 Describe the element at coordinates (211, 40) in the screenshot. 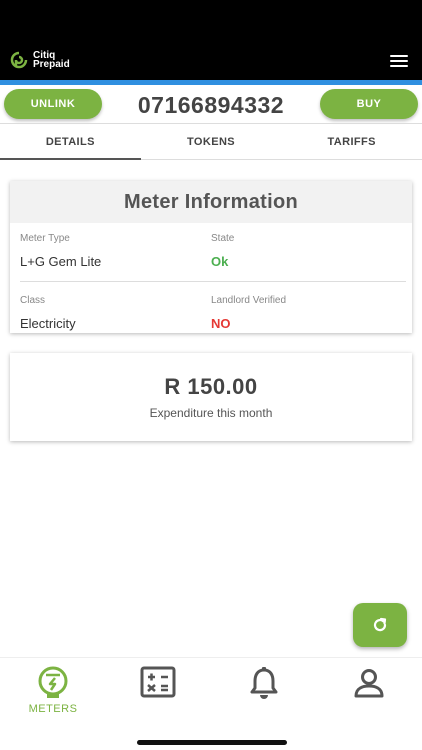

I see `top-bar: Citiq Prepaid` at that location.